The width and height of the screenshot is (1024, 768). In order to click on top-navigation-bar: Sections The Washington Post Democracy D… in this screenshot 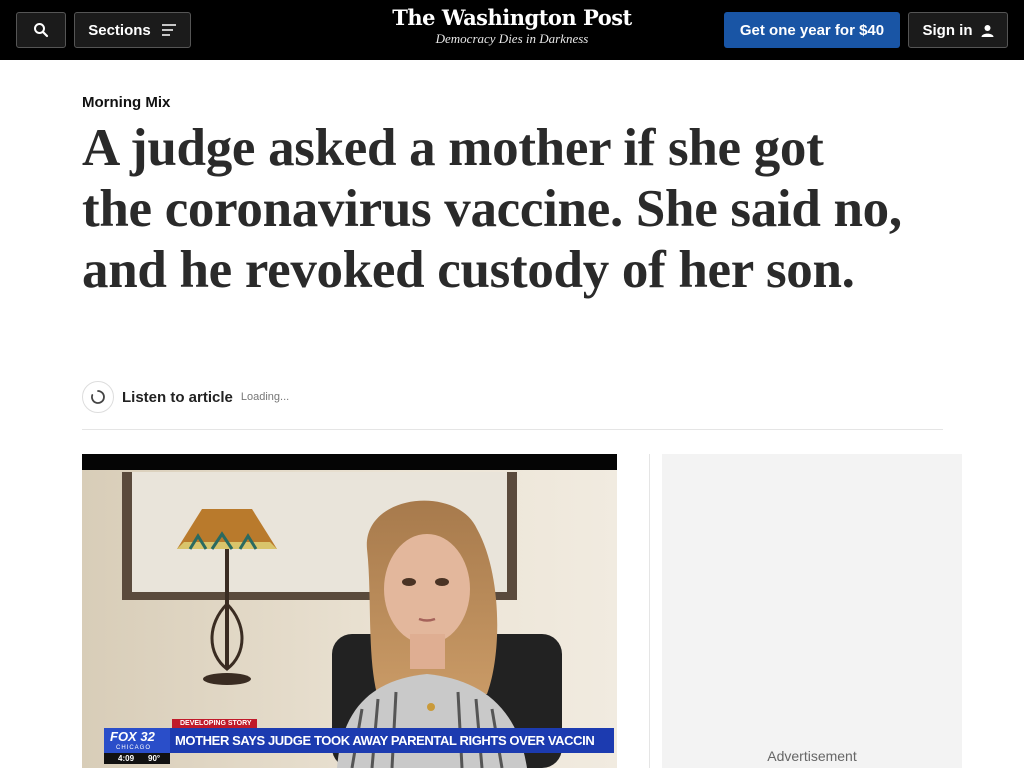, I will do `click(512, 30)`.